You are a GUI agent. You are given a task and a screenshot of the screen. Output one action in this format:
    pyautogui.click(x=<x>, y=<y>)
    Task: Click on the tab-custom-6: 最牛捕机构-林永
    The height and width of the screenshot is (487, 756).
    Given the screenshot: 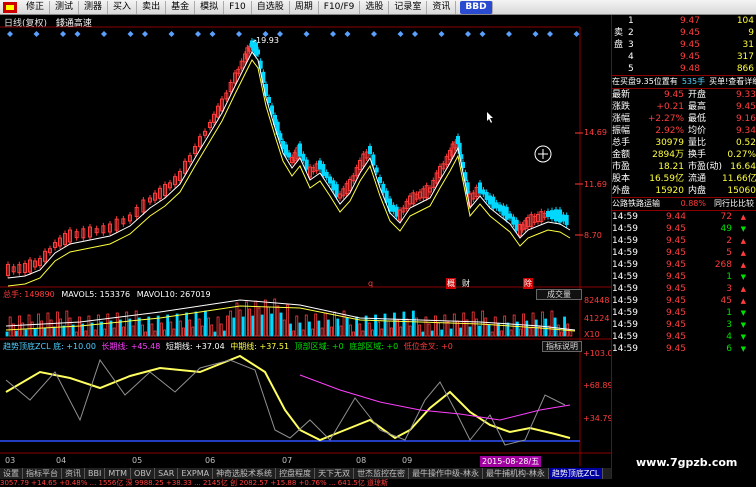 What is the action you would take?
    pyautogui.click(x=516, y=473)
    